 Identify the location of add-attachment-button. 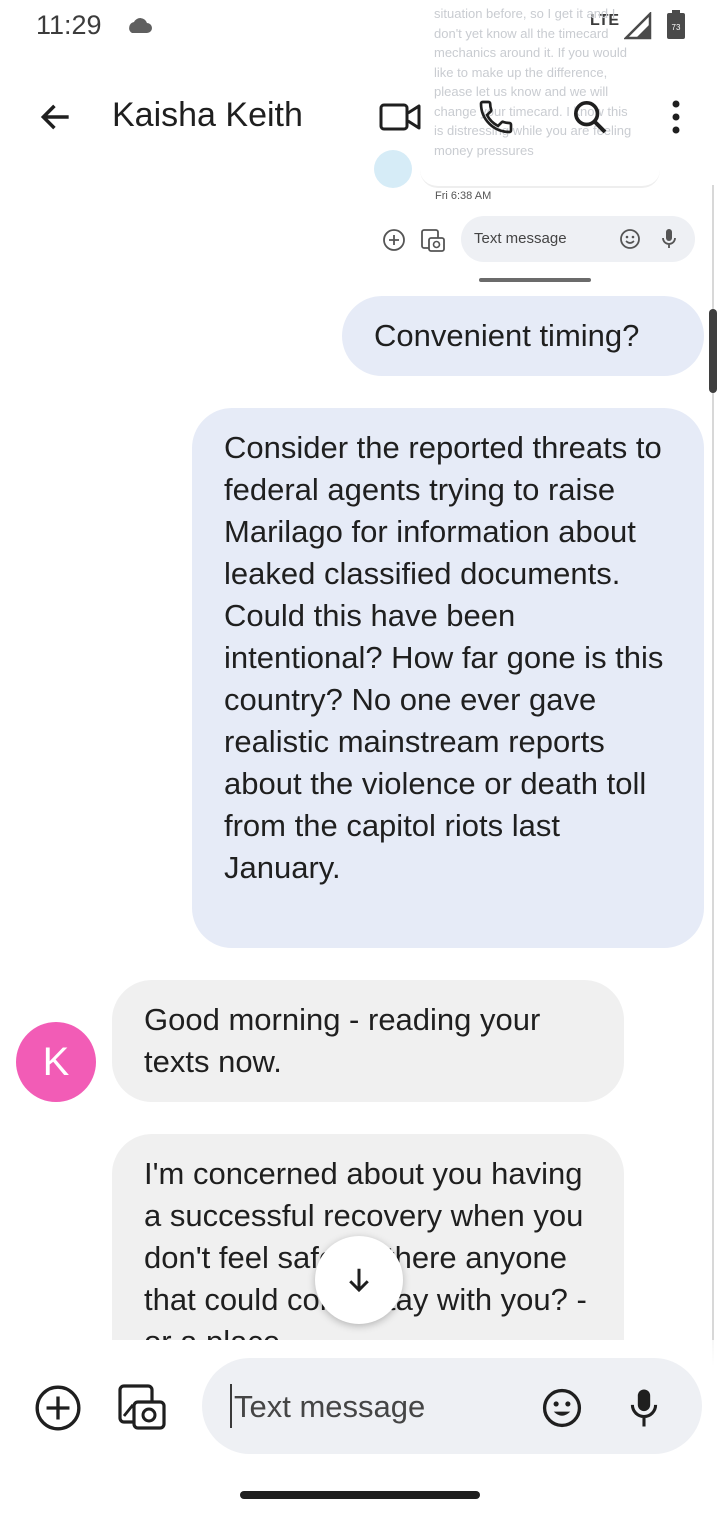
(58, 1408).